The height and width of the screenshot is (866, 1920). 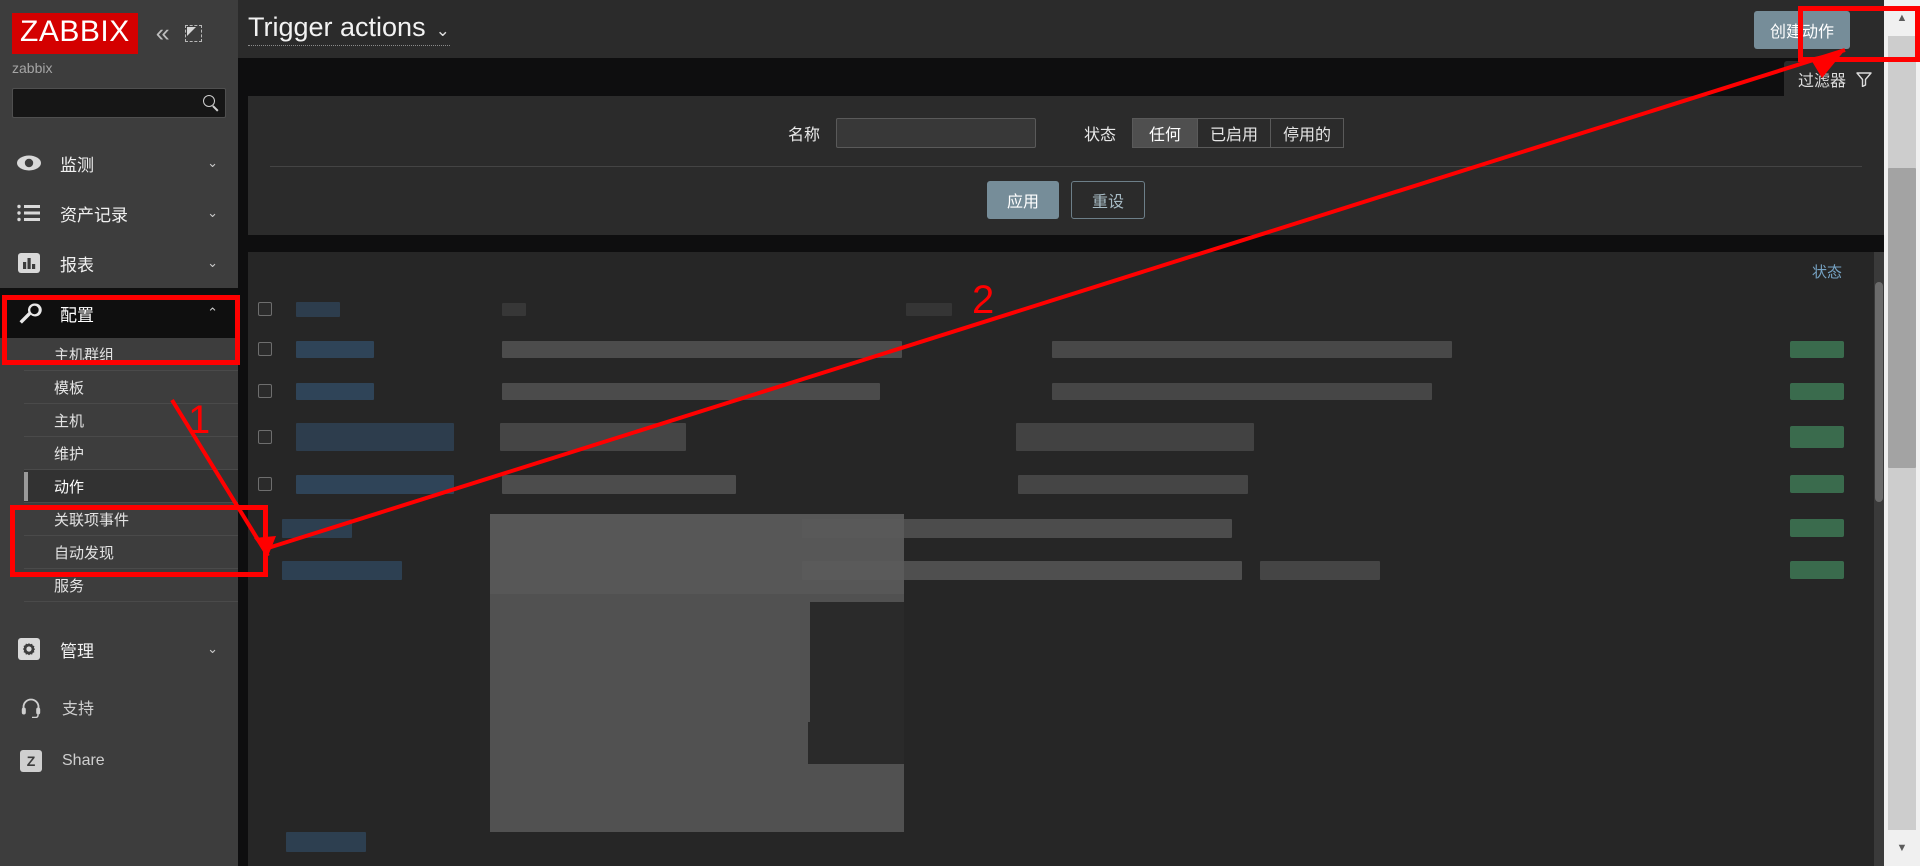 I want to click on create-action-button: 创建动作, so click(x=1801, y=30).